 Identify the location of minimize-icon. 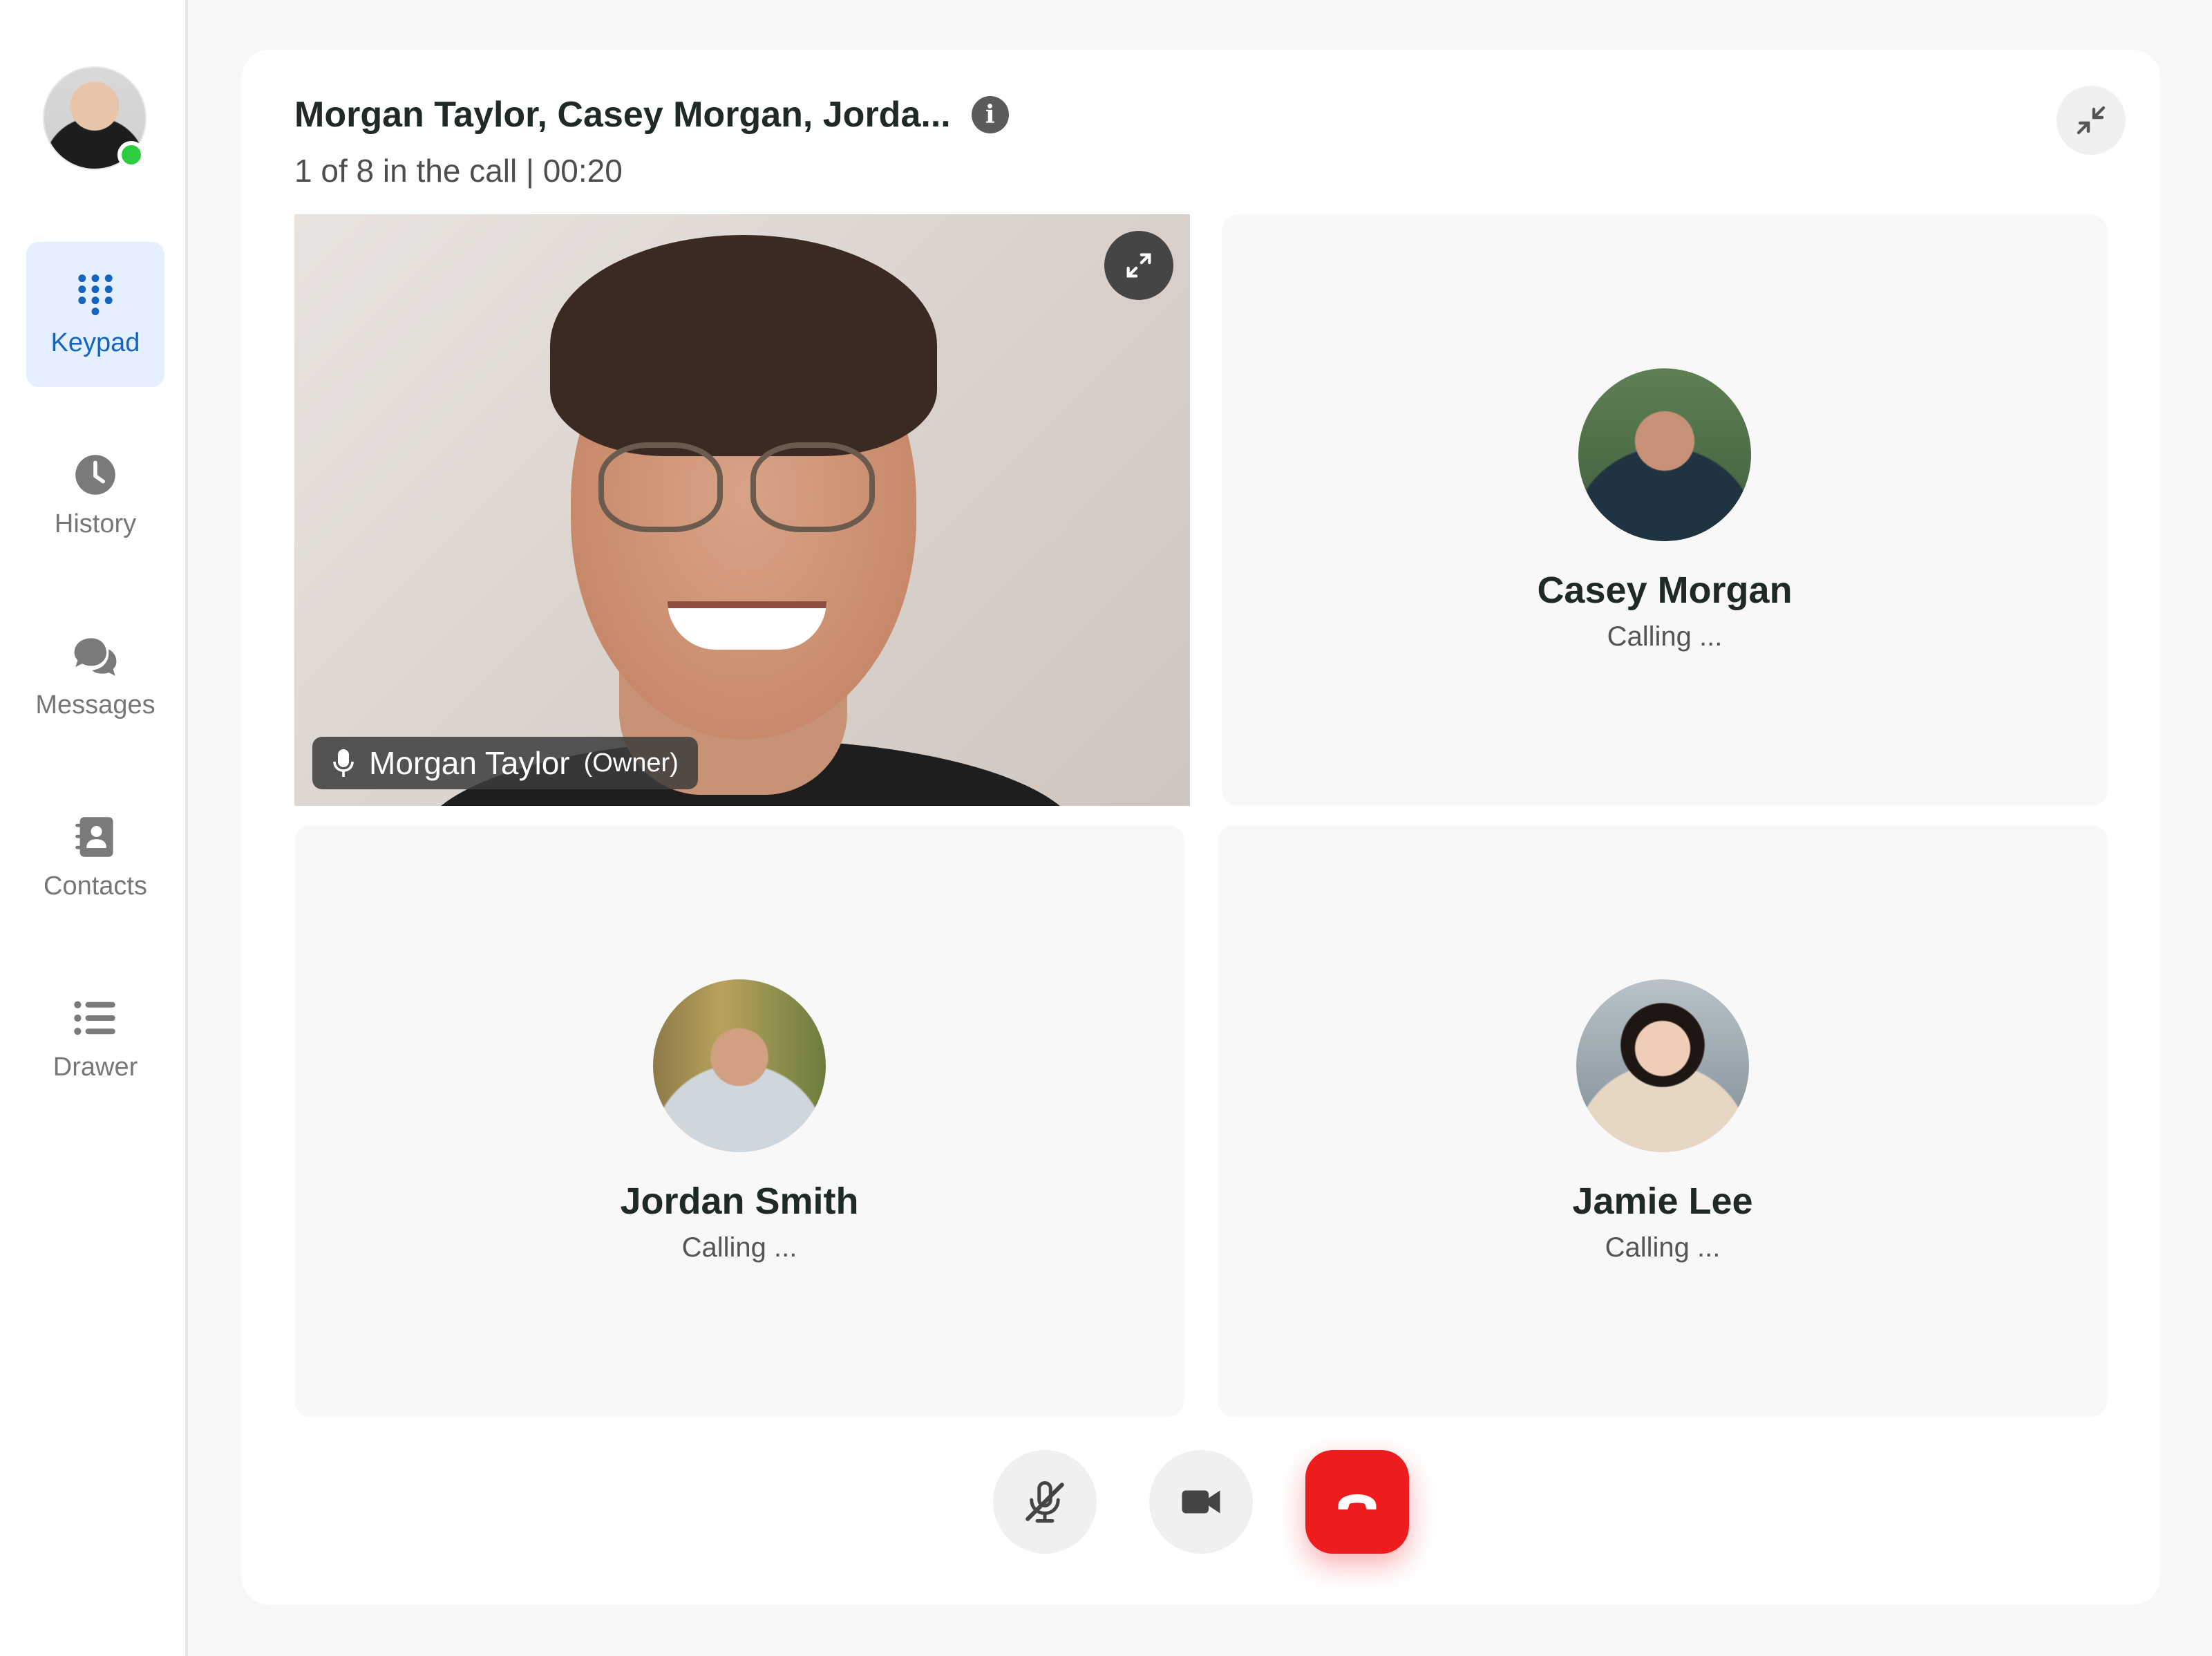
(2091, 120).